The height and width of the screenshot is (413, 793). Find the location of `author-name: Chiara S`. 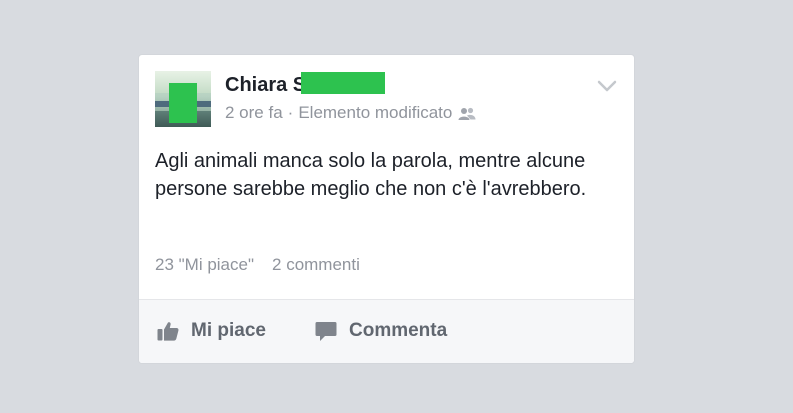

author-name: Chiara S is located at coordinates (265, 85).